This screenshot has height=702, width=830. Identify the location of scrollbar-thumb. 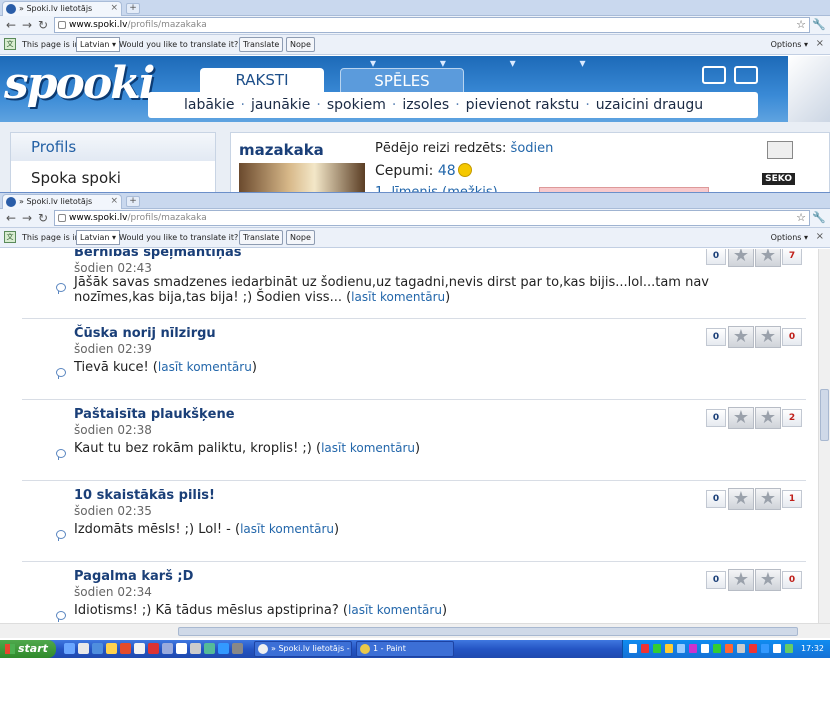
(824, 415).